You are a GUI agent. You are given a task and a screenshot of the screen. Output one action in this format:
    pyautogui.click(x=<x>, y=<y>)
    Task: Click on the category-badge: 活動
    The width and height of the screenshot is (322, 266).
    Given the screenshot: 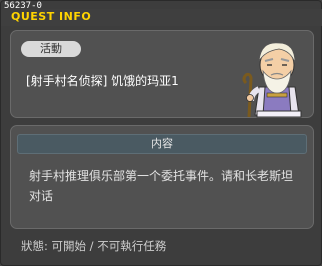 What is the action you would take?
    pyautogui.click(x=51, y=49)
    